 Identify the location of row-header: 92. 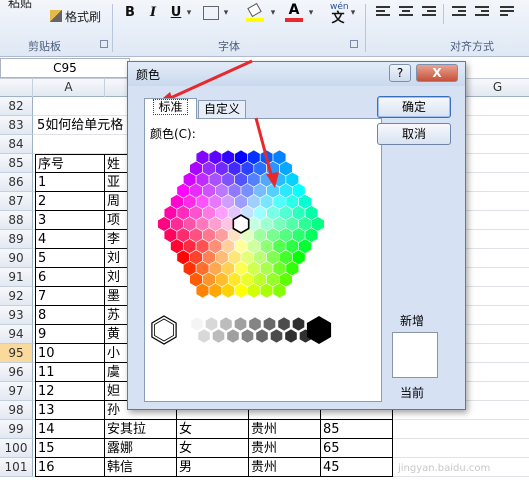
(16, 296).